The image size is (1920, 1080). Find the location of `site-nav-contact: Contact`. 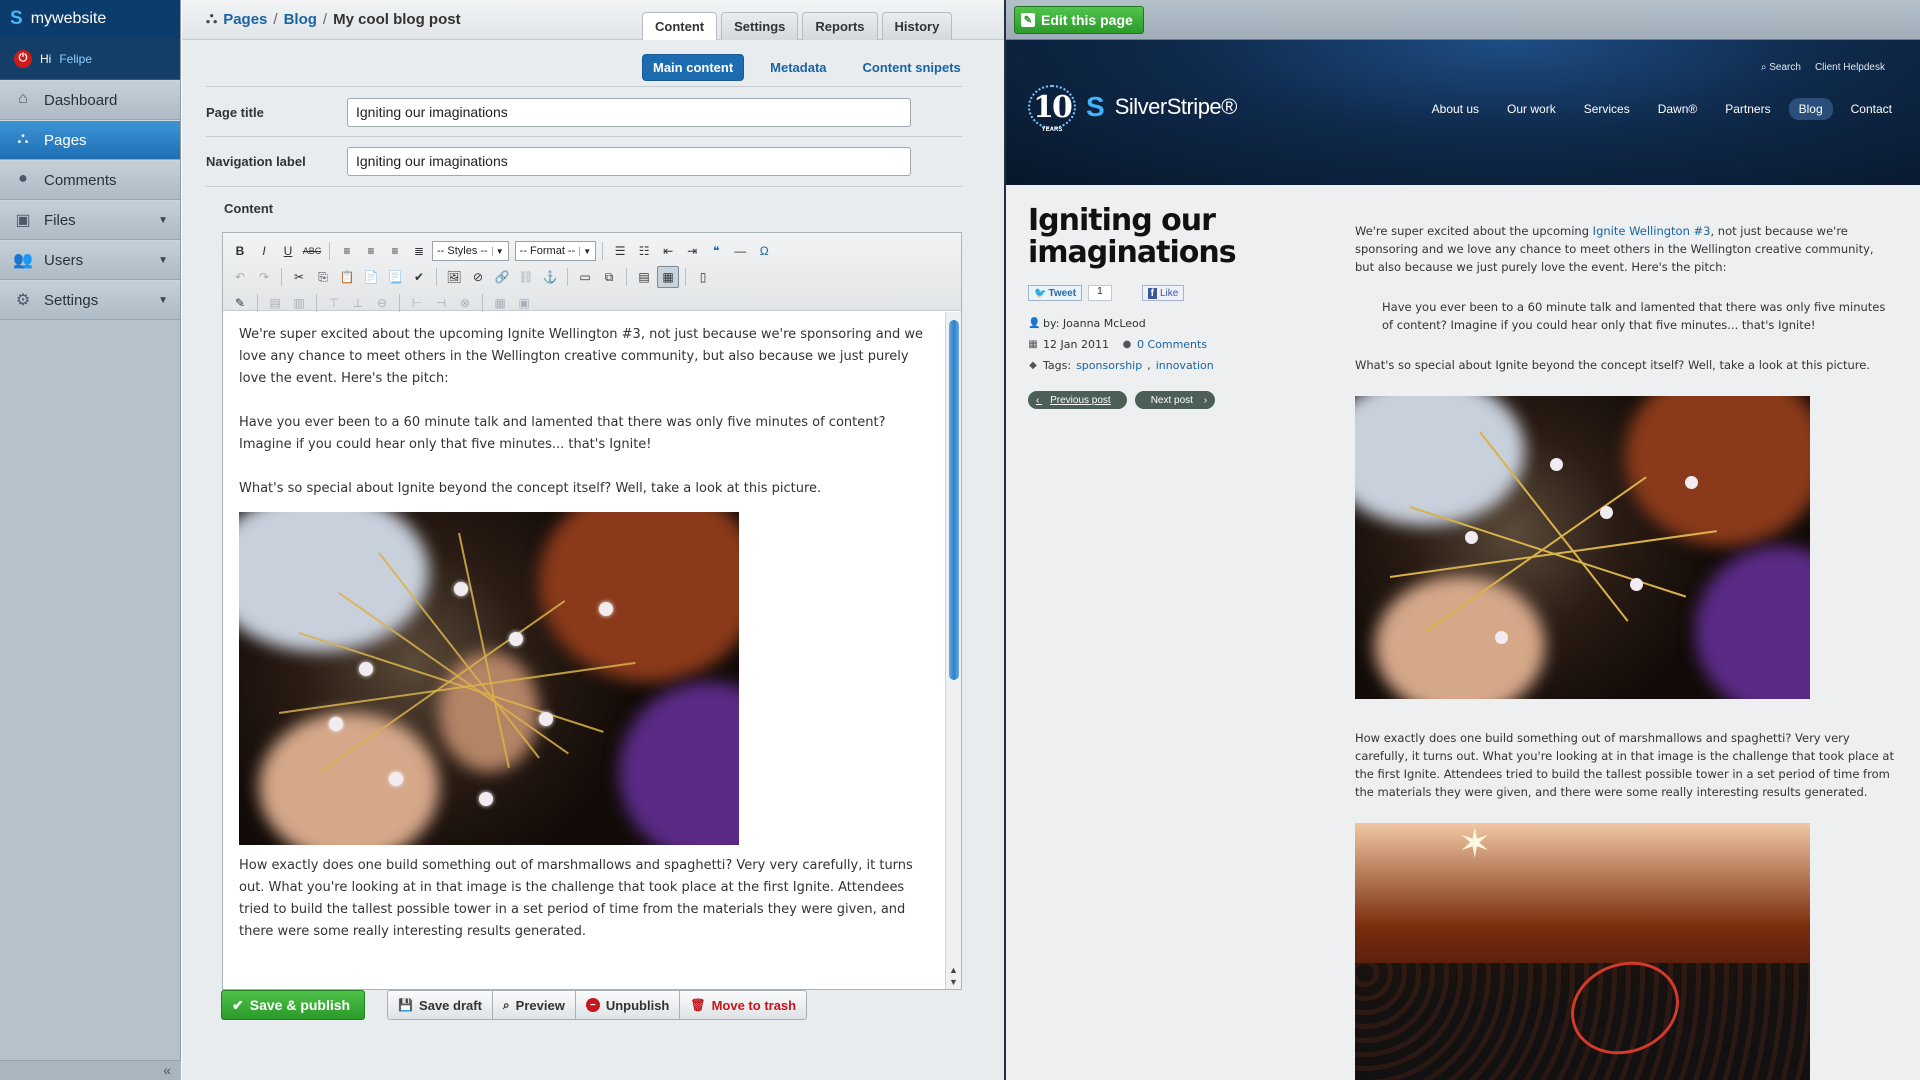

site-nav-contact: Contact is located at coordinates (1871, 109).